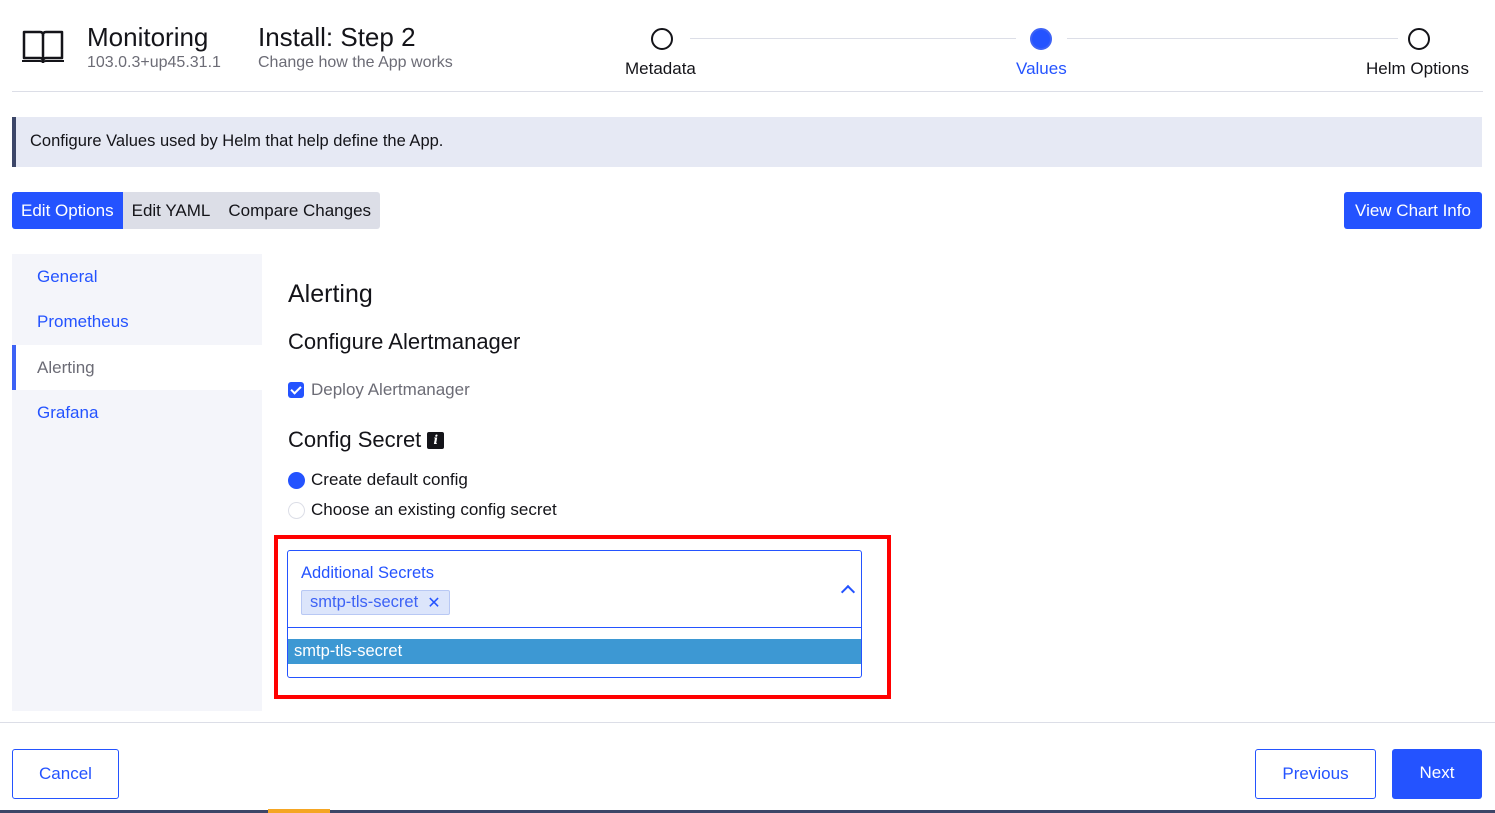  I want to click on edit-mode-tabs: Edit Options Edit YAML Compare Changes, so click(196, 210).